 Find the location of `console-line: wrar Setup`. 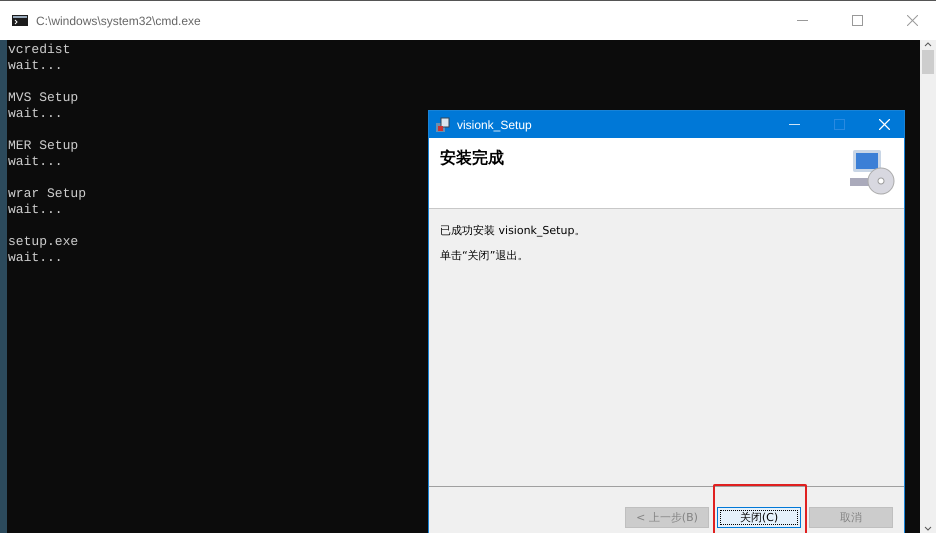

console-line: wrar Setup is located at coordinates (47, 194).